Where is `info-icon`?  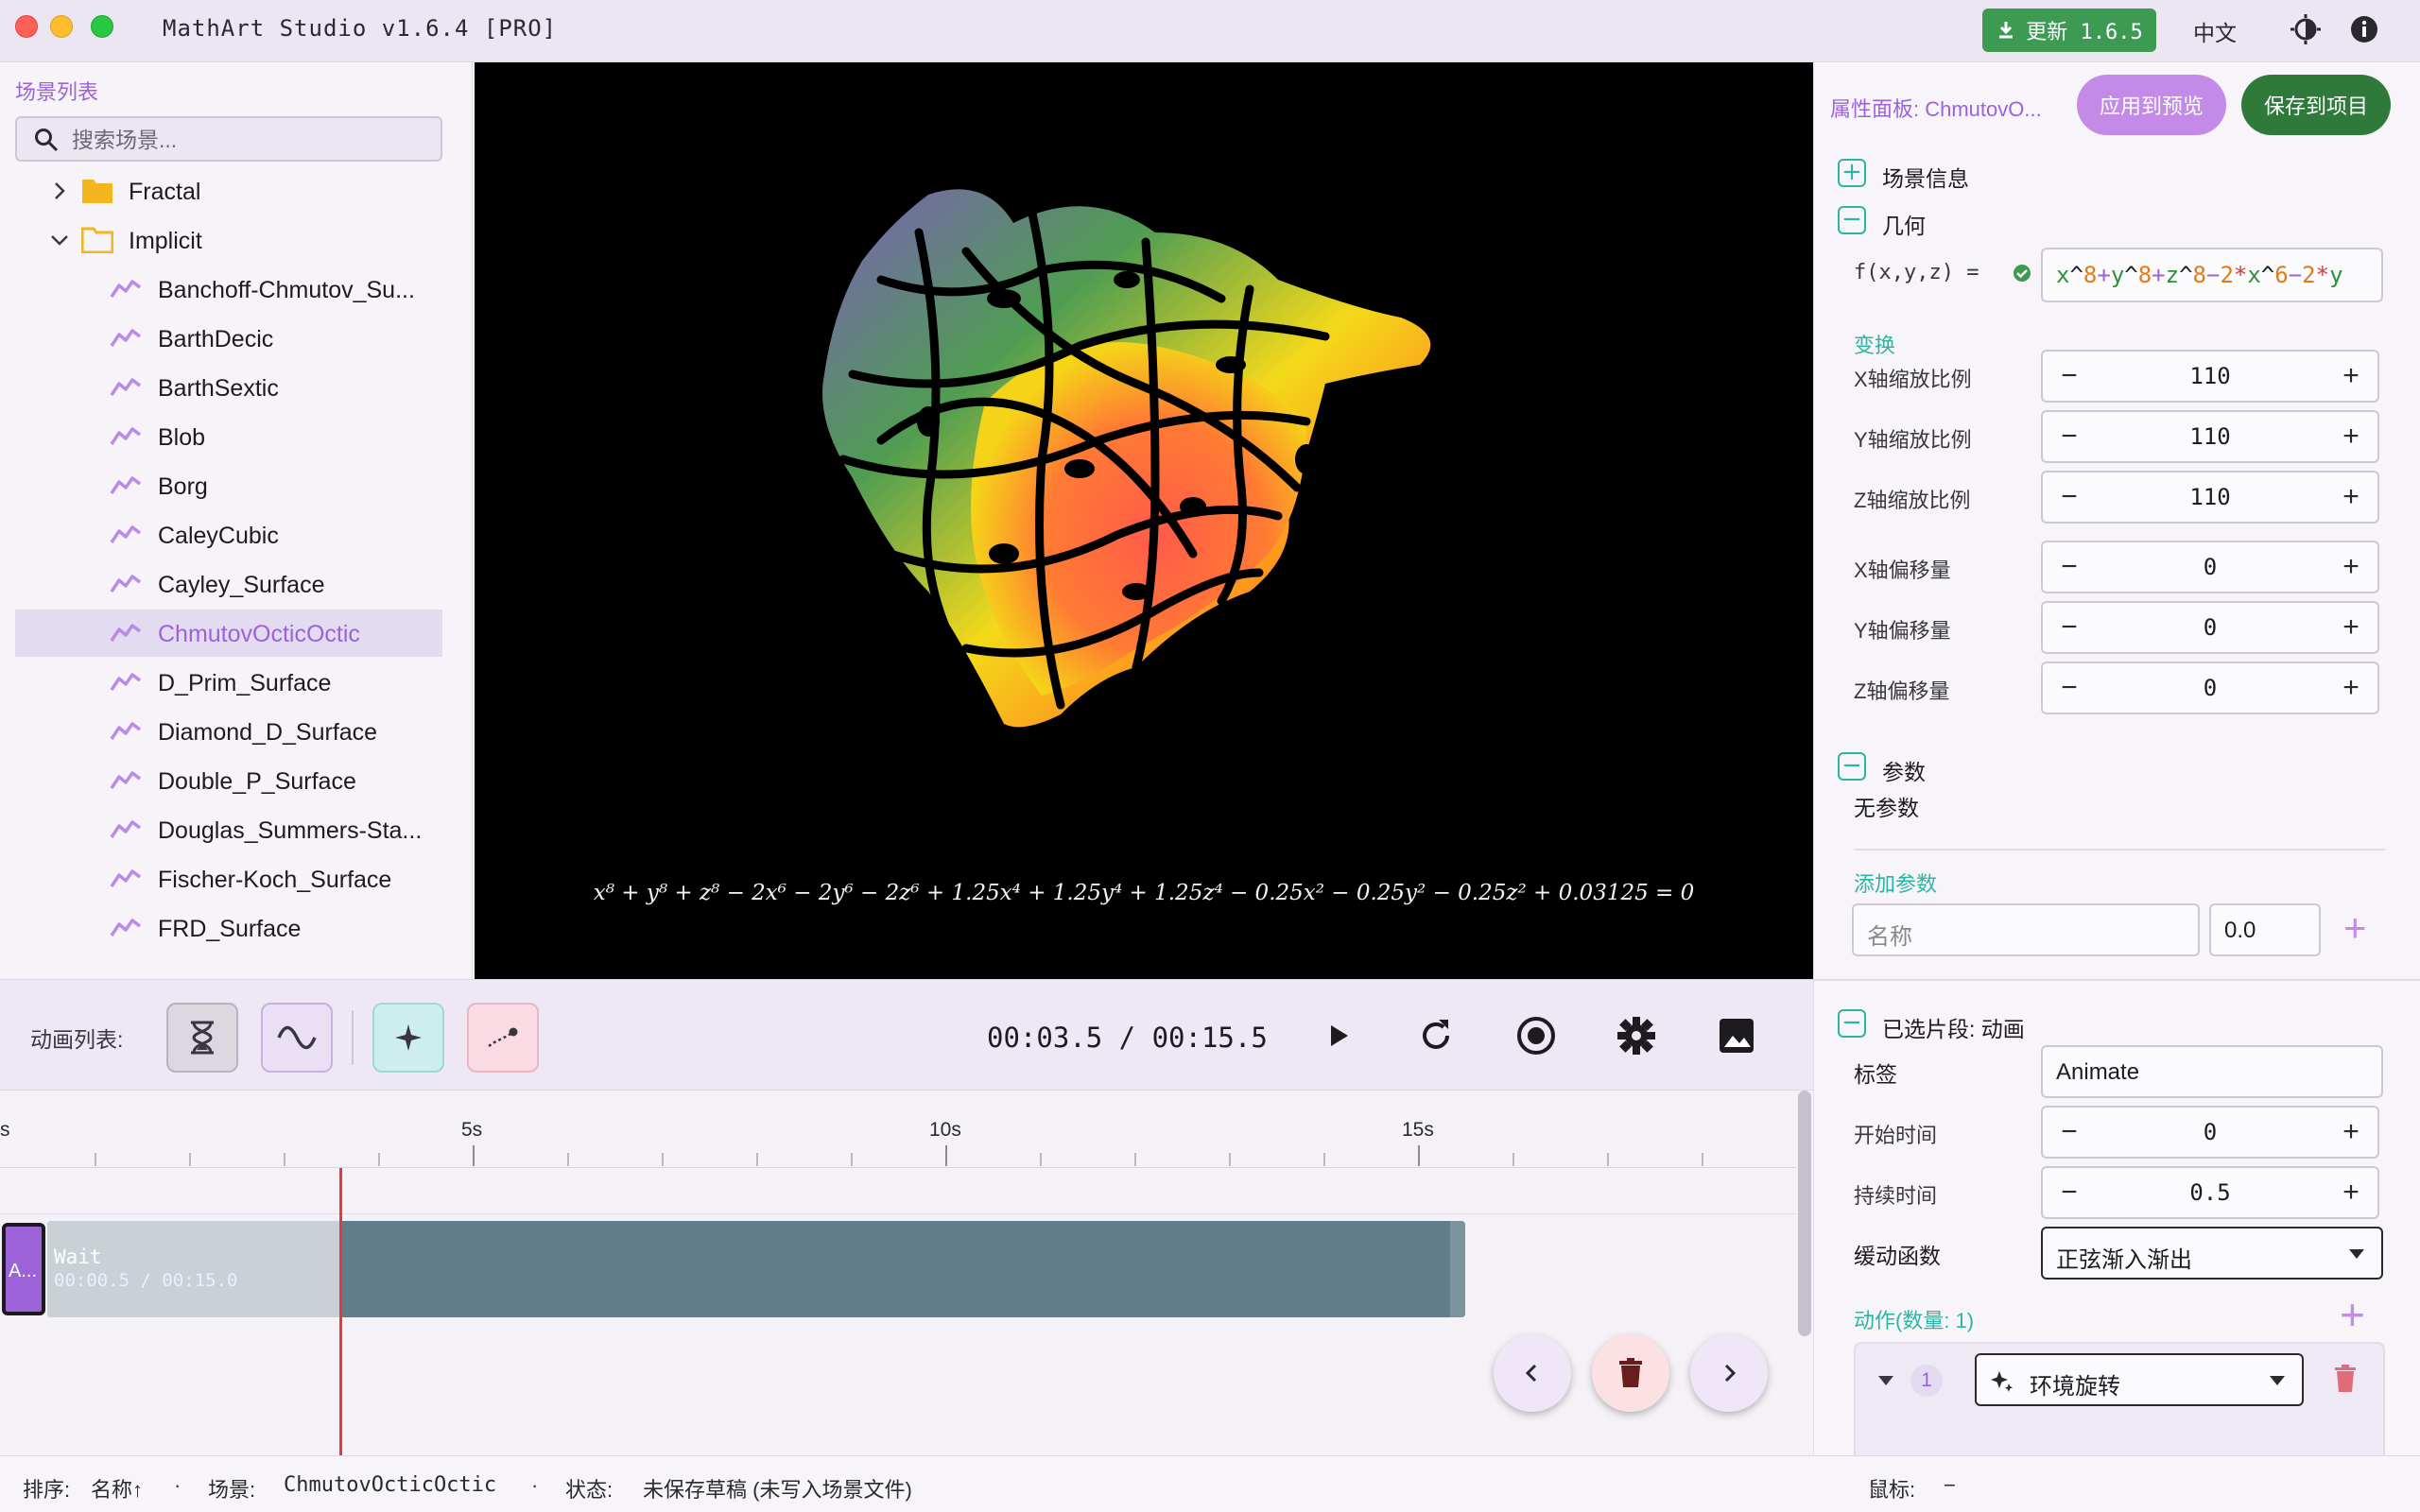 info-icon is located at coordinates (2364, 29).